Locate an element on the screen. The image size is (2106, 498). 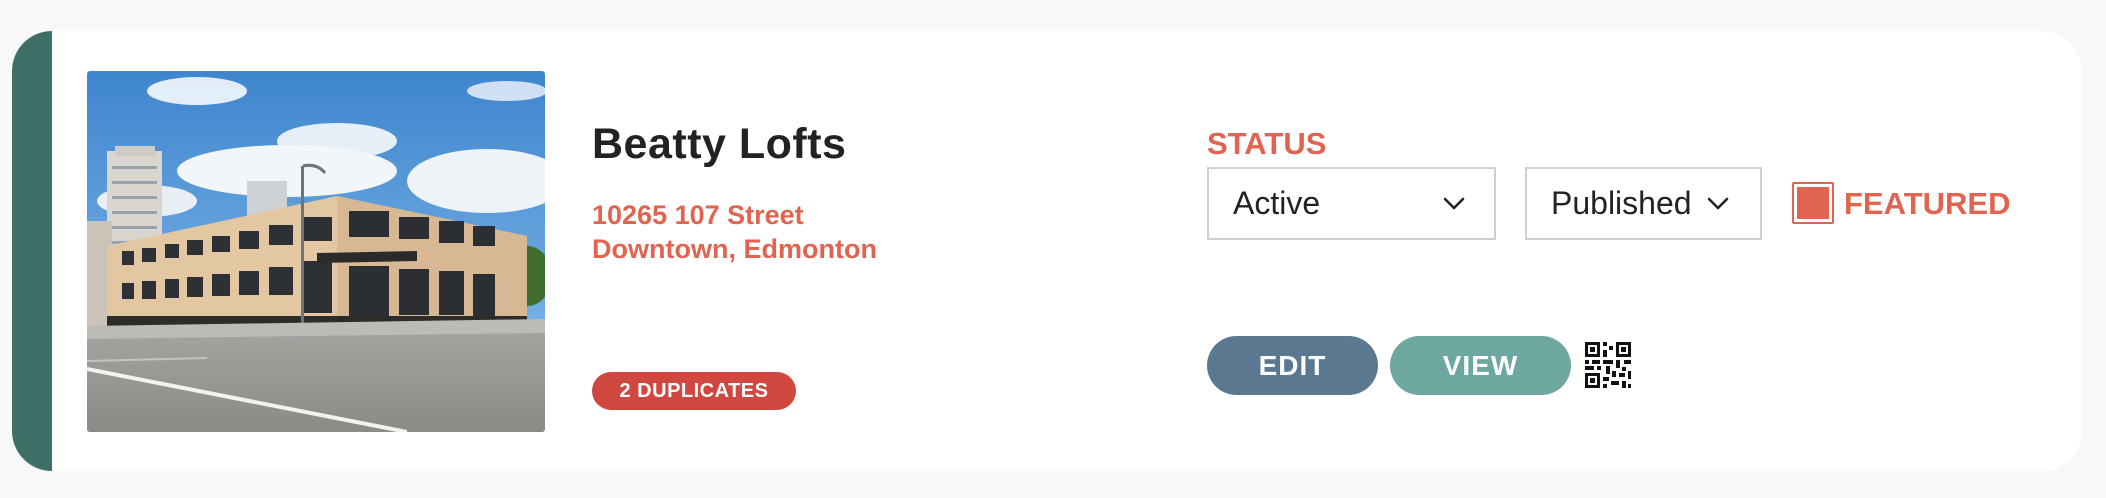
featured-checkbox is located at coordinates (1813, 203).